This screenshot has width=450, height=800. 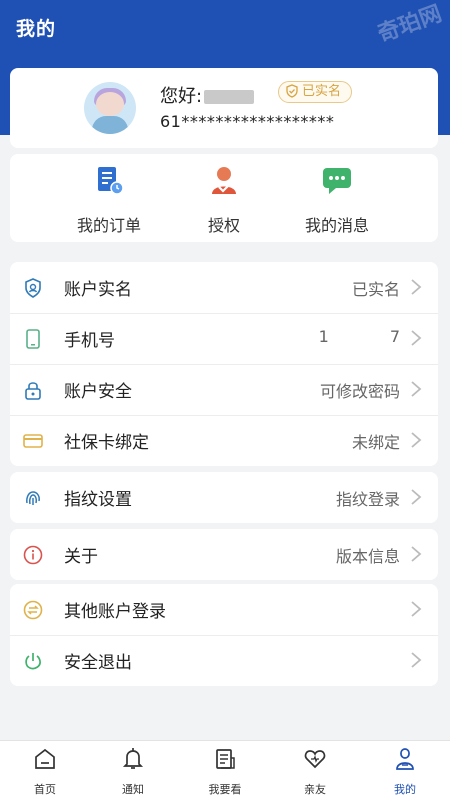 I want to click on other-actions-card: 其他账户登录 安全退出, so click(x=224, y=635).